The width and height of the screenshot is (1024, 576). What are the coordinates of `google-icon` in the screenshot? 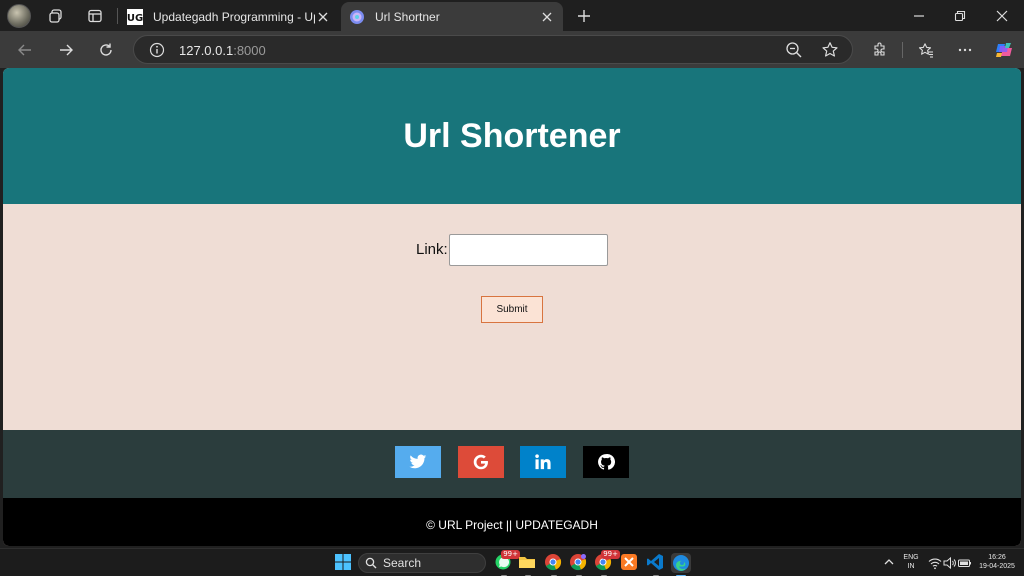 It's located at (480, 462).